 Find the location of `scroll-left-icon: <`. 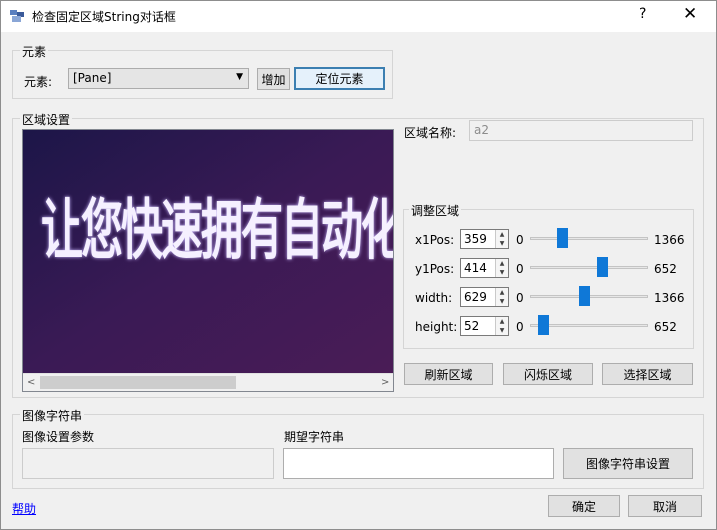

scroll-left-icon: < is located at coordinates (31, 382).